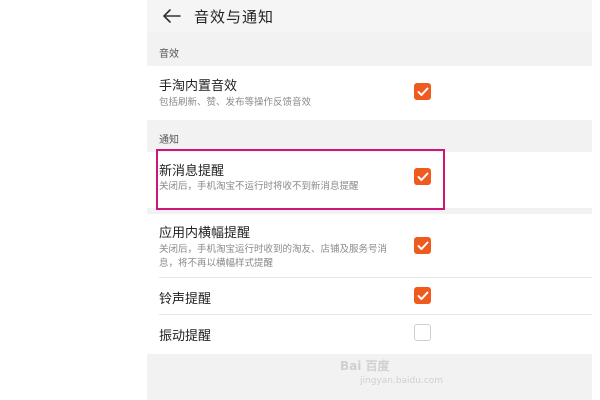 The height and width of the screenshot is (400, 600). What do you see at coordinates (198, 86) in the screenshot?
I see `setting-title: 手淘内置音效` at bounding box center [198, 86].